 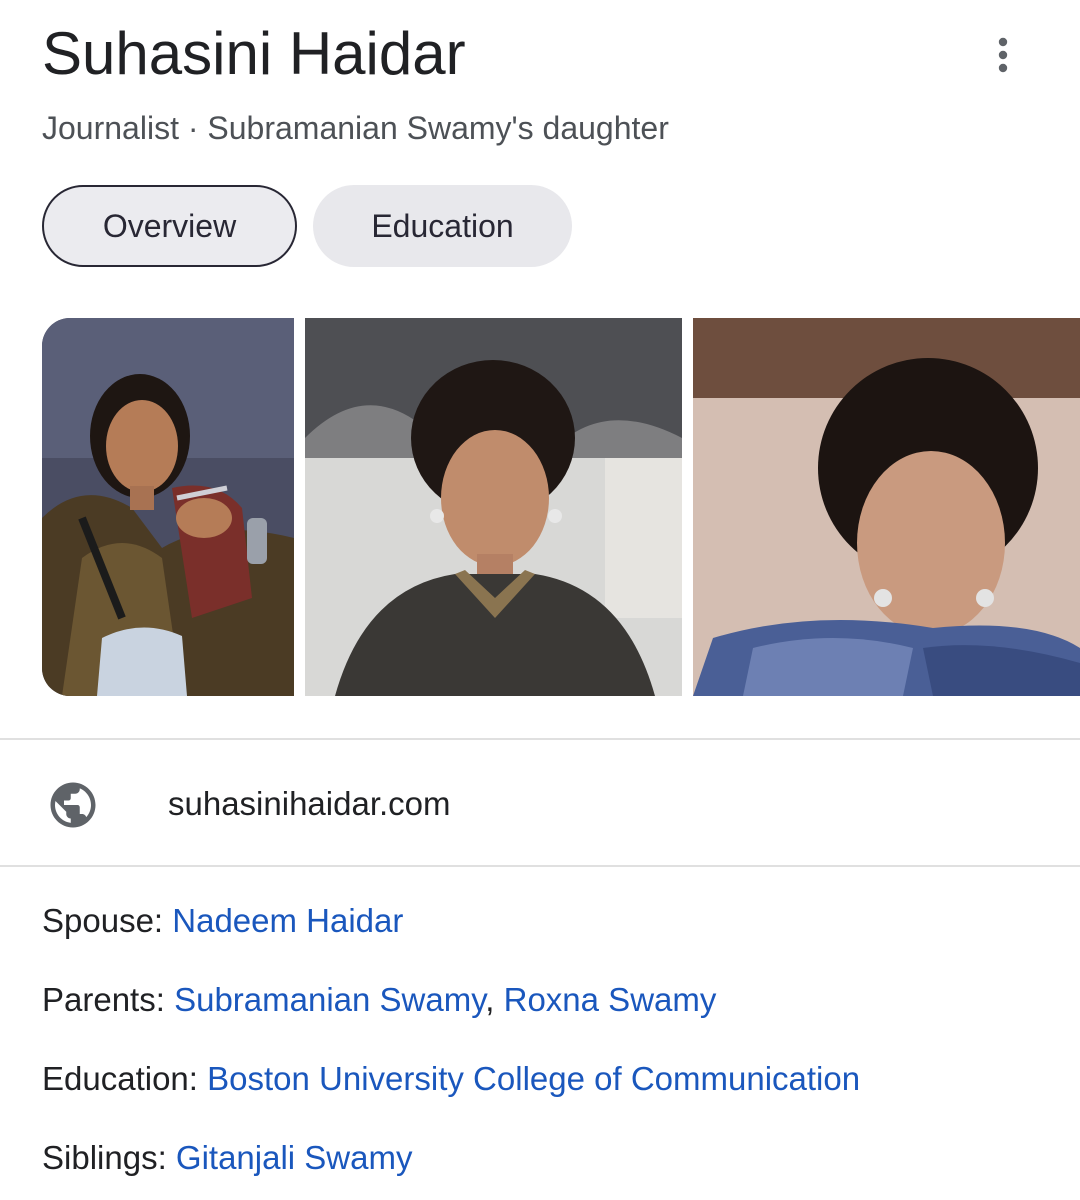 I want to click on fact-label-education: Education:, so click(x=125, y=1078).